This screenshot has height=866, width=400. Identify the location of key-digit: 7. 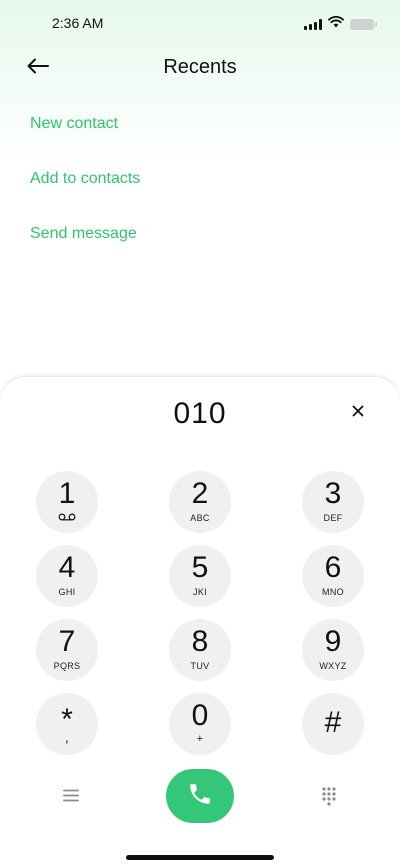
(67, 641).